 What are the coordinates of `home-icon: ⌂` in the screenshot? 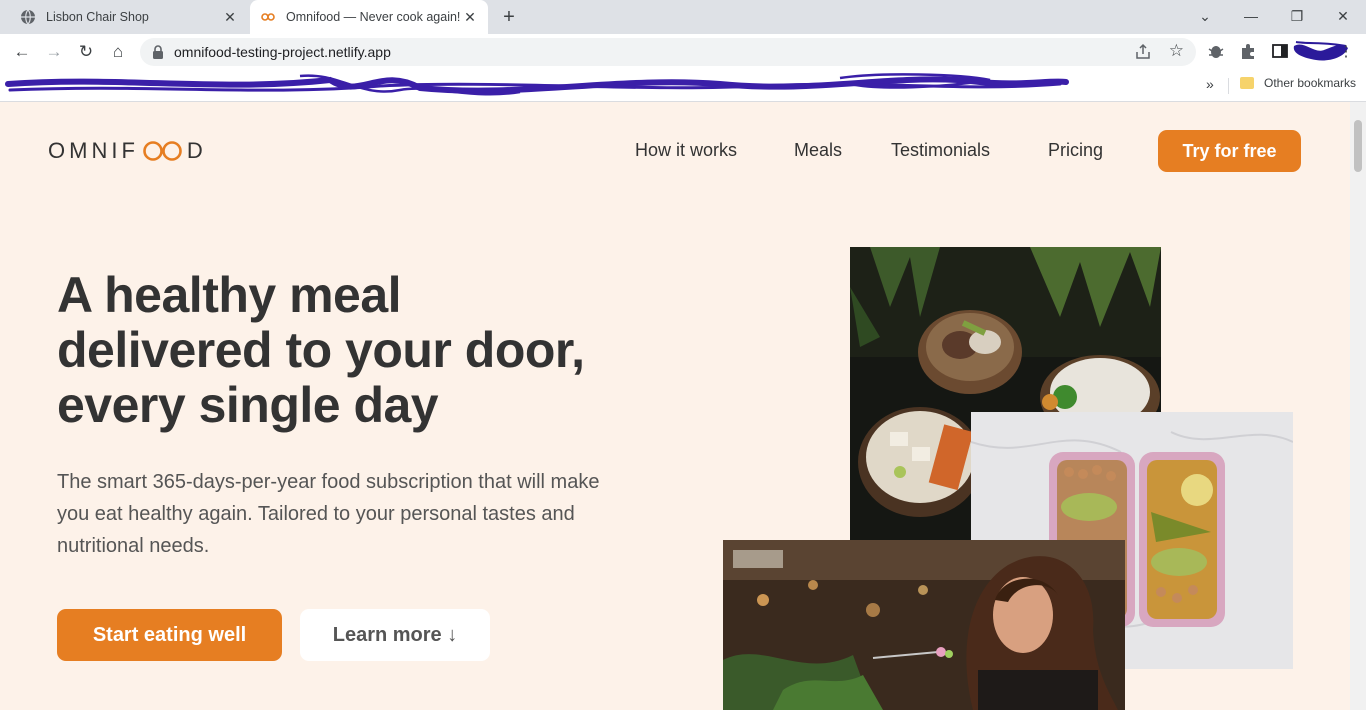 It's located at (118, 52).